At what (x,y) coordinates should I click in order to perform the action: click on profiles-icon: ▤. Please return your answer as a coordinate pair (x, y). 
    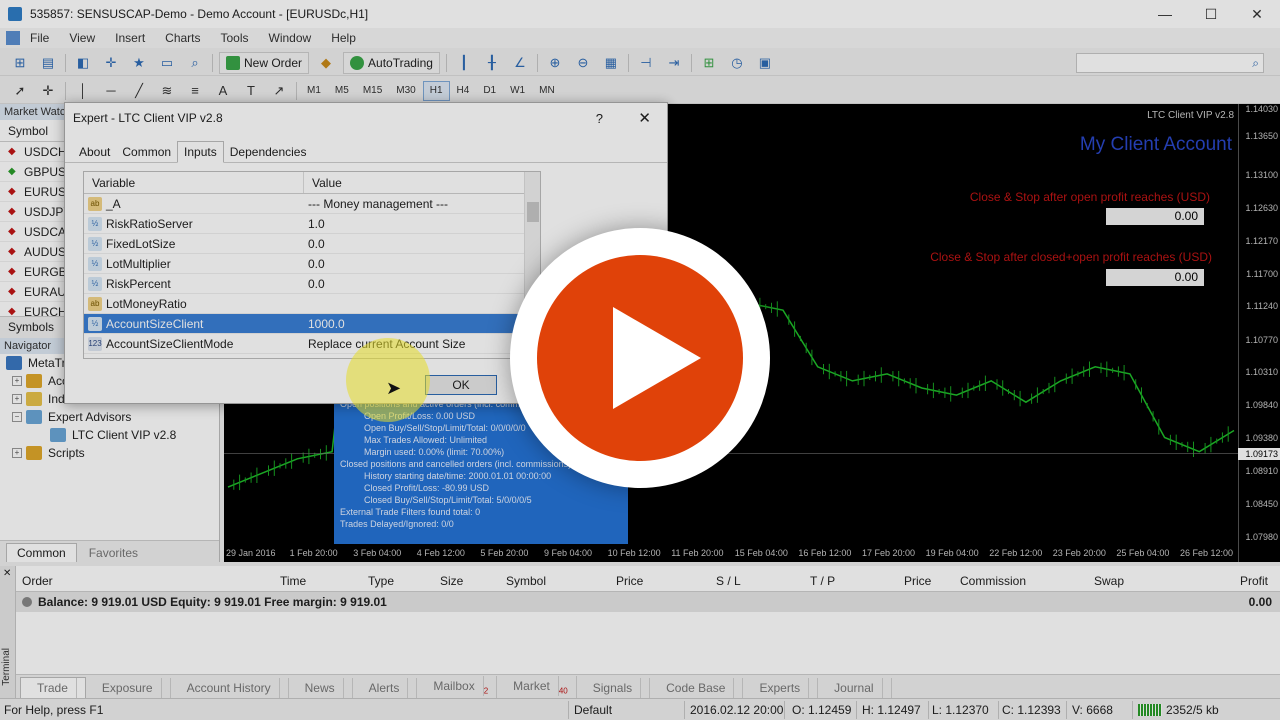
    Looking at the image, I should click on (48, 63).